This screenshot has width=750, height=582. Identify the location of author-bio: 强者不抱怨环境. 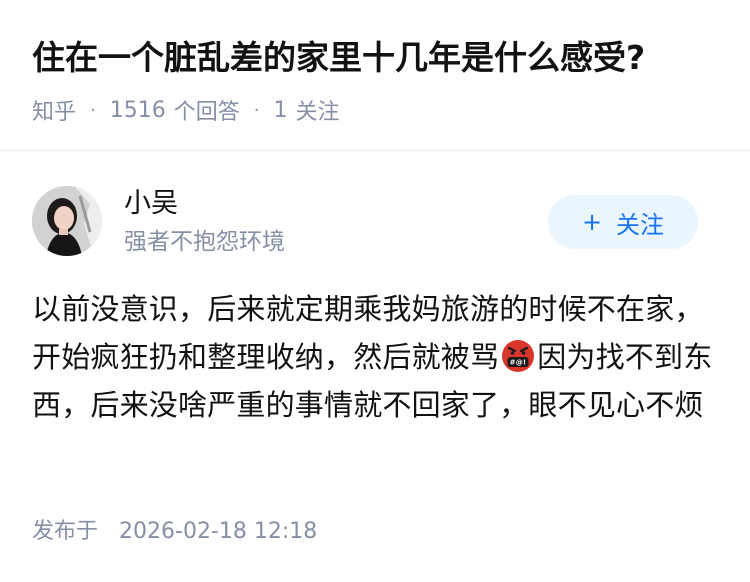
(204, 242).